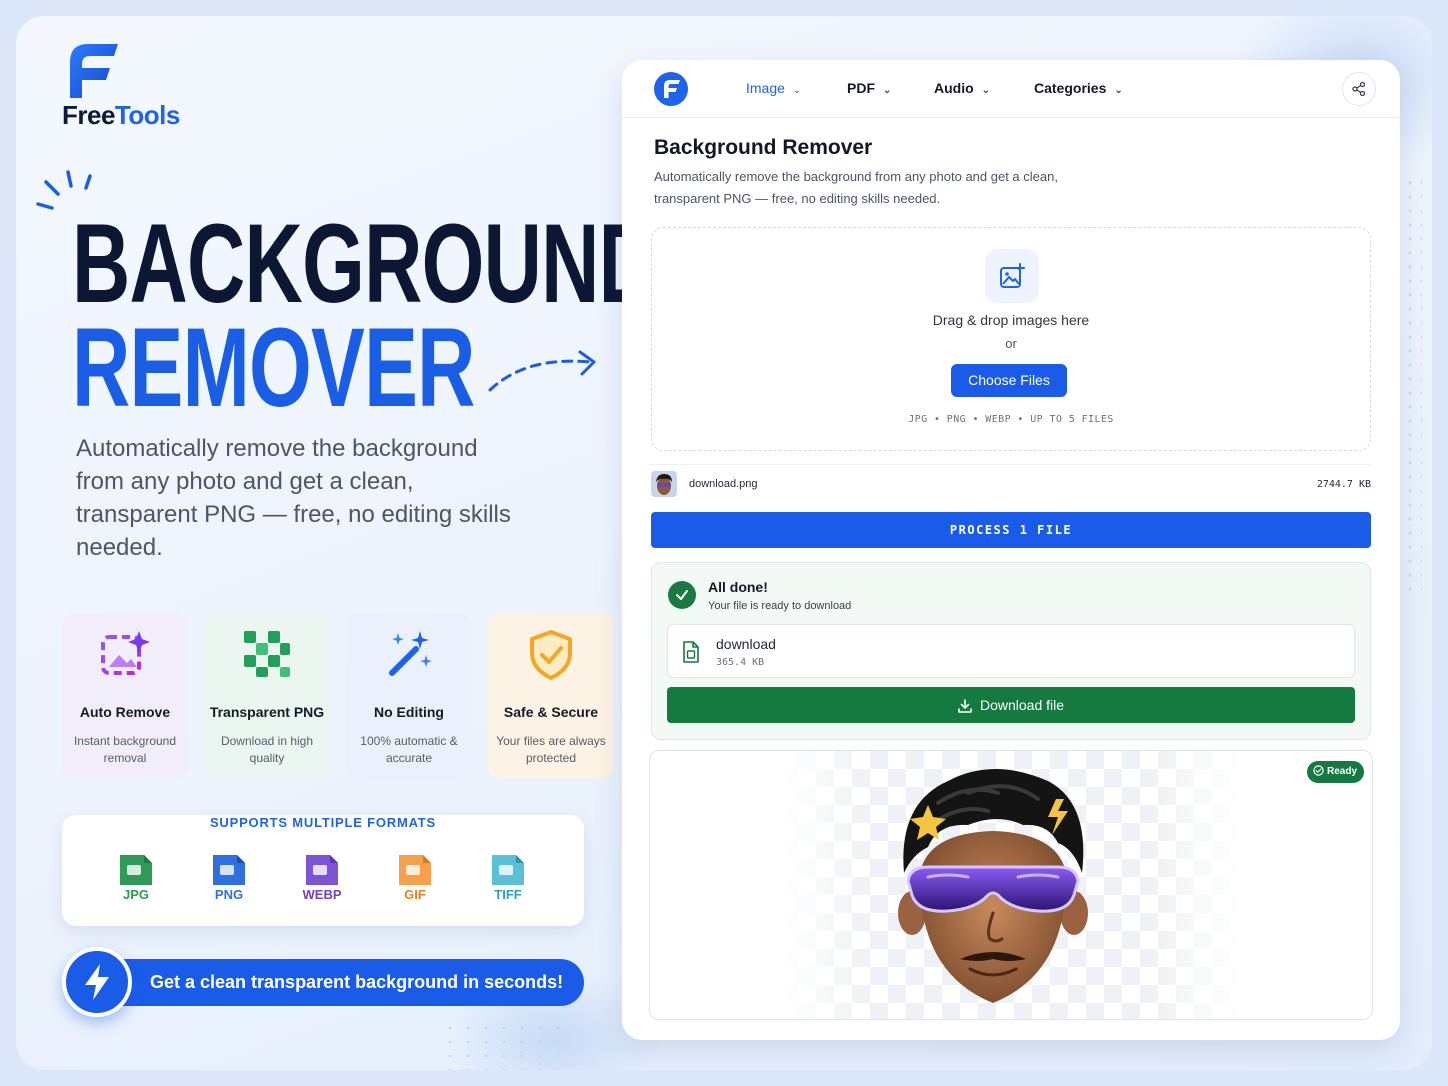 This screenshot has width=1448, height=1086. What do you see at coordinates (409, 712) in the screenshot?
I see `feature-title: No Editing` at bounding box center [409, 712].